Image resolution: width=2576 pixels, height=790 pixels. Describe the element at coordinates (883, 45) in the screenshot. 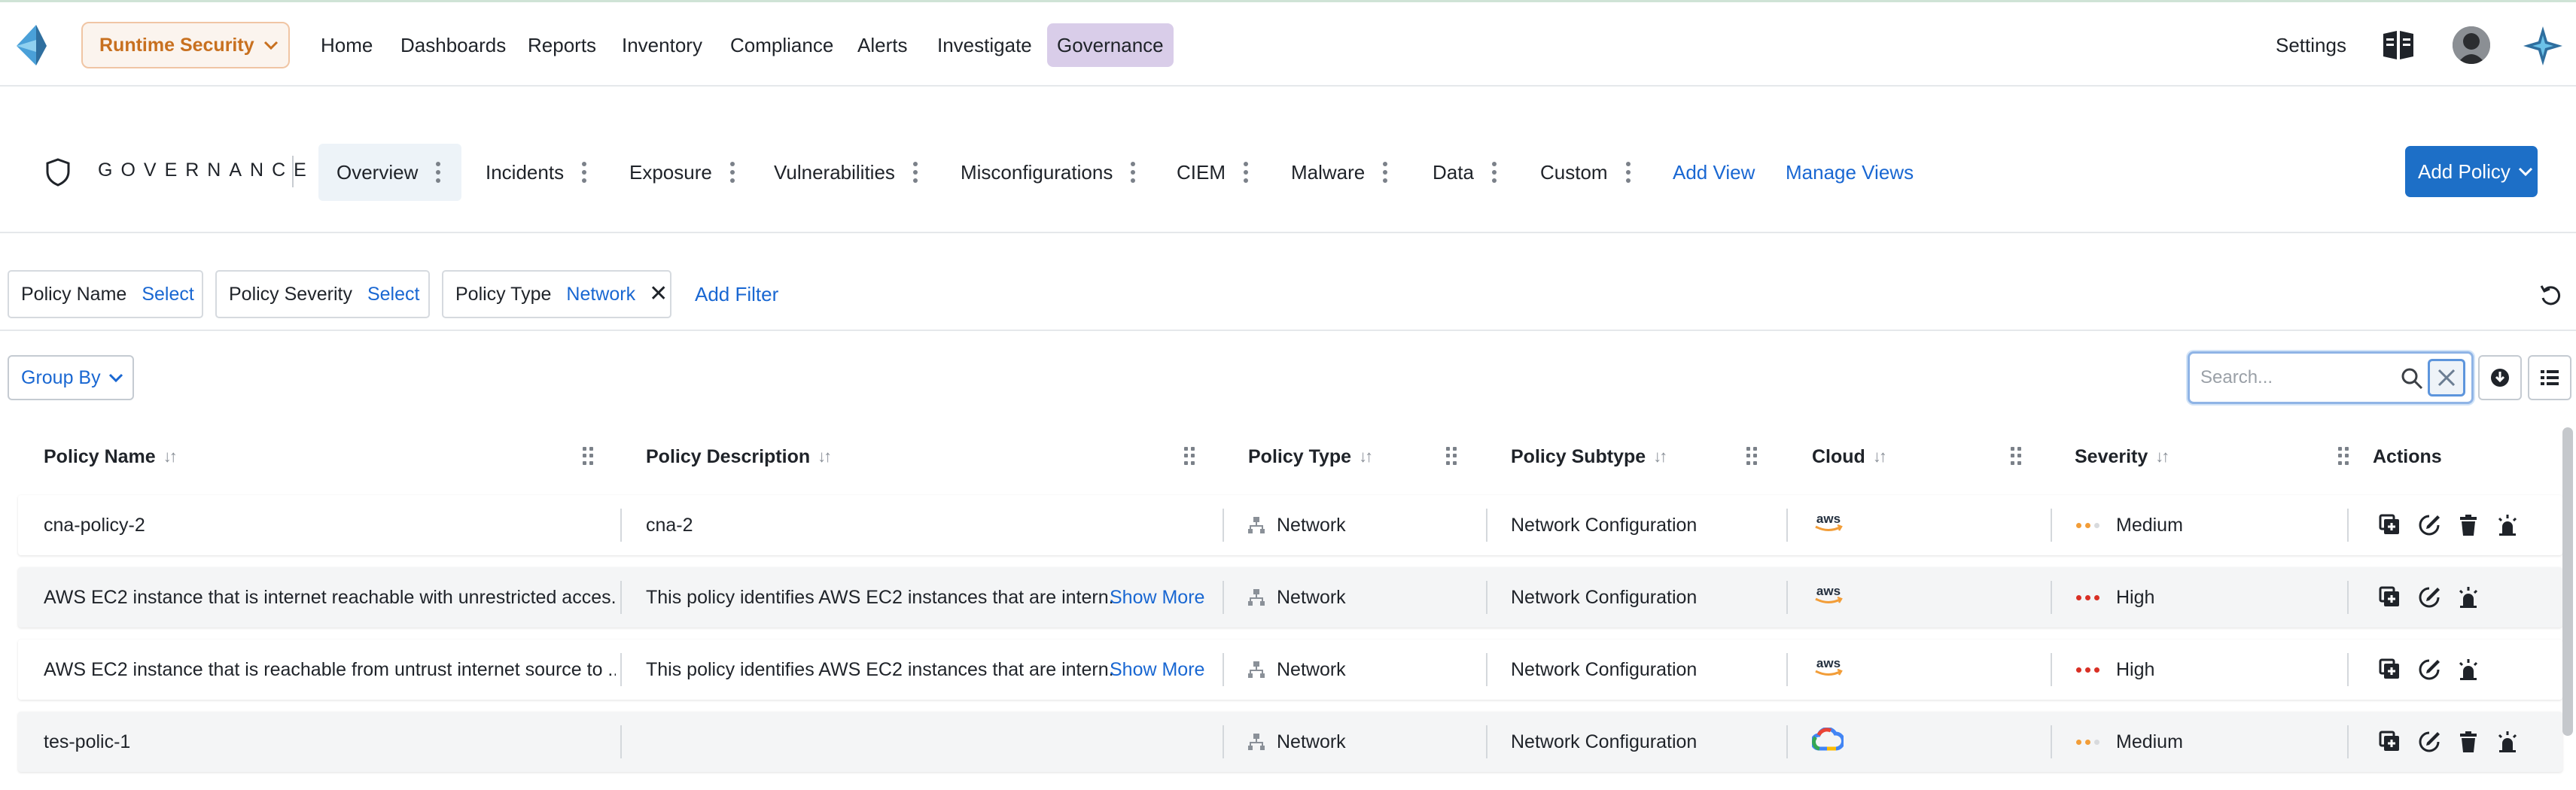

I see `nav-alerts: Alerts` at that location.